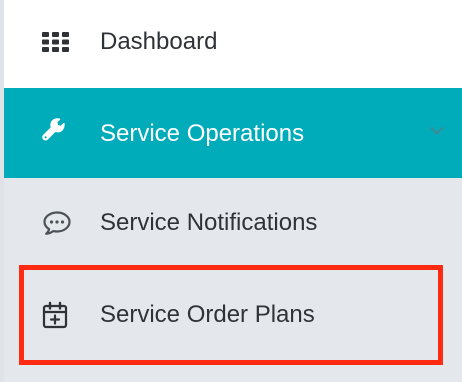 This screenshot has width=462, height=382. Describe the element at coordinates (209, 222) in the screenshot. I see `sidebar-item-label: Service Notifications` at that location.